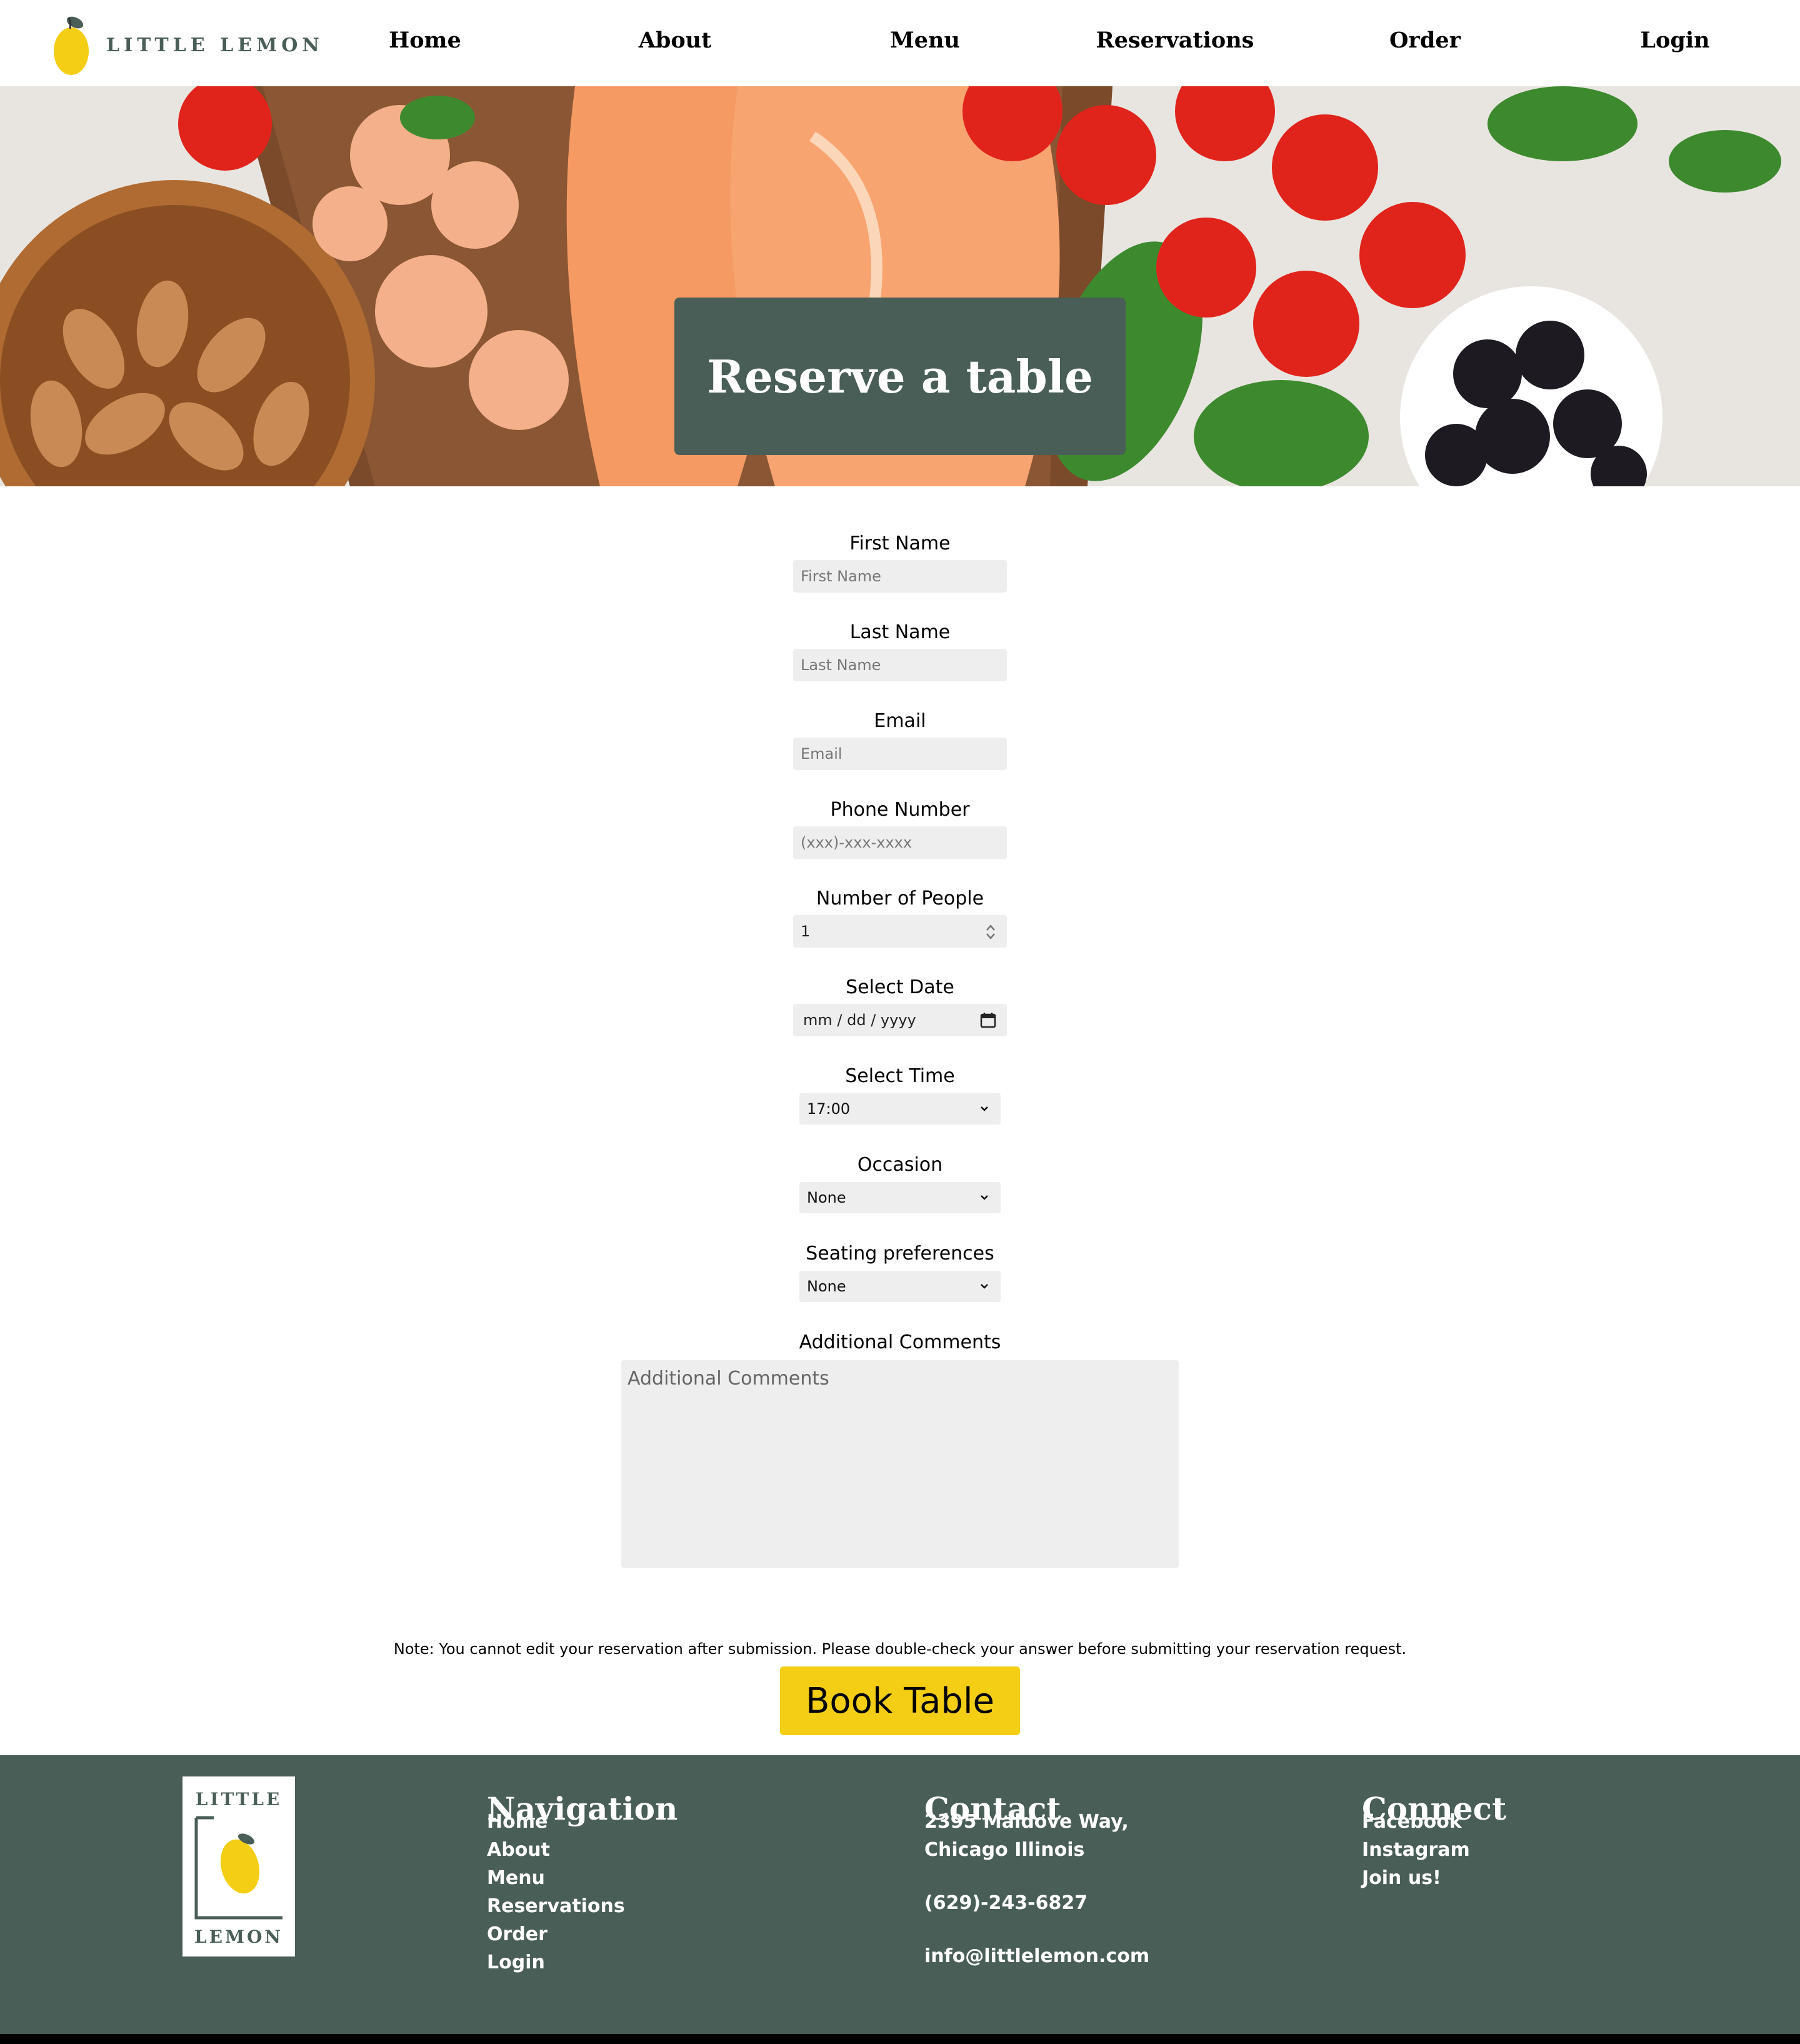  I want to click on footer-navigation-links: Home About Menu Reservations Order Login, so click(556, 1892).